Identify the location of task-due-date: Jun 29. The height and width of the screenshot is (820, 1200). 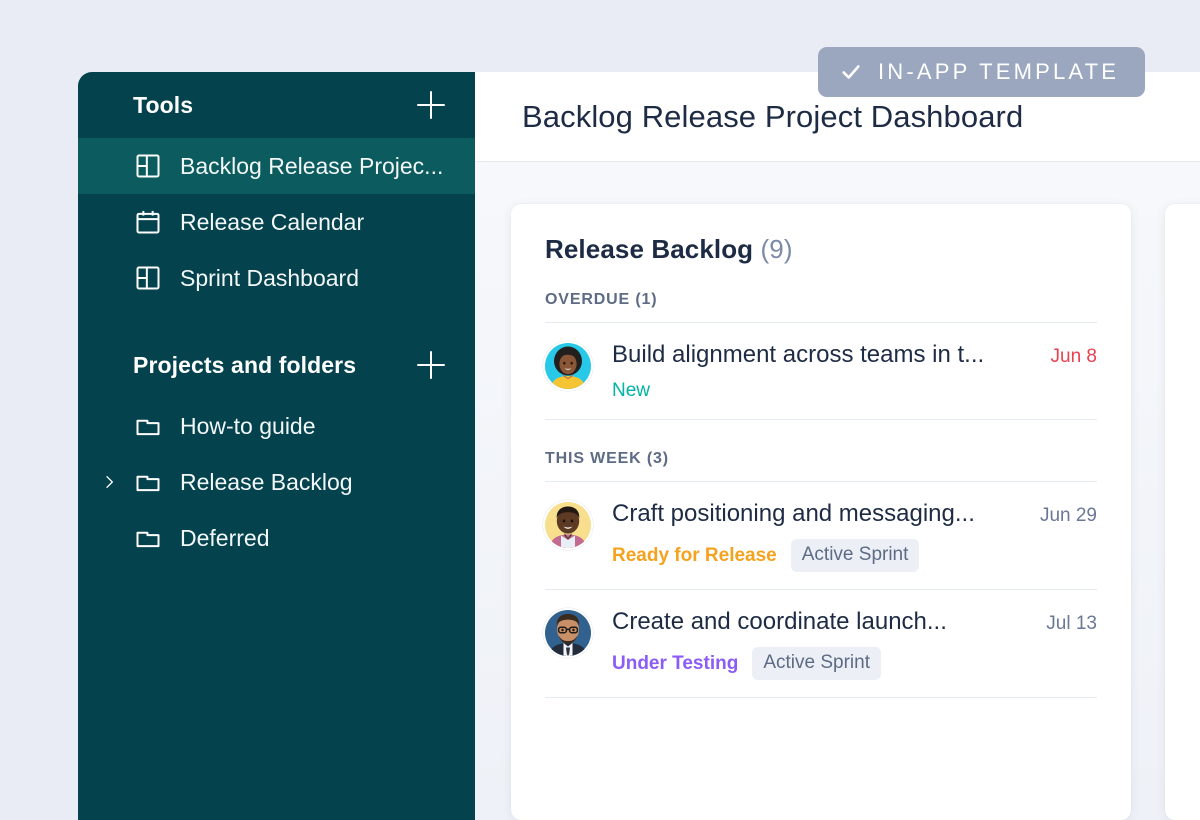
(1068, 515).